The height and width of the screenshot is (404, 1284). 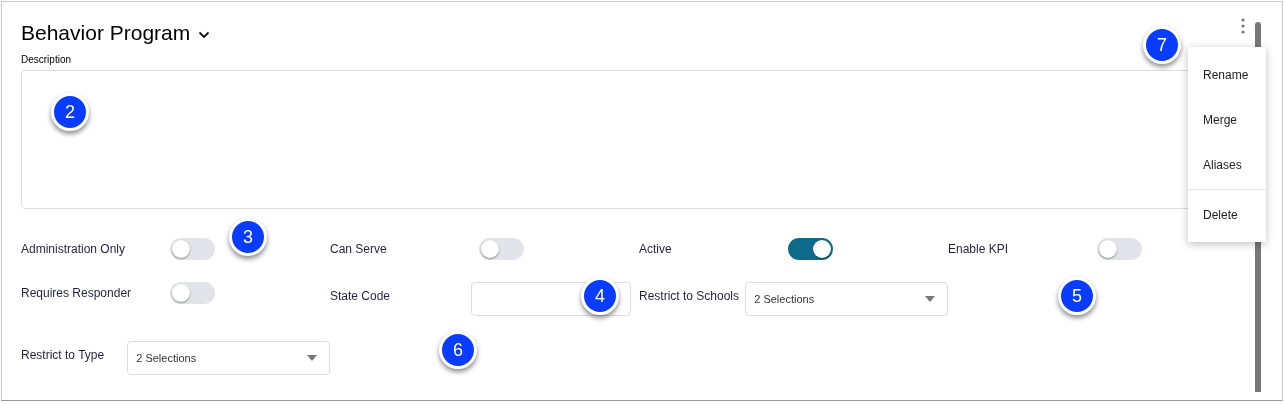 What do you see at coordinates (656, 249) in the screenshot?
I see `field-label: Active` at bounding box center [656, 249].